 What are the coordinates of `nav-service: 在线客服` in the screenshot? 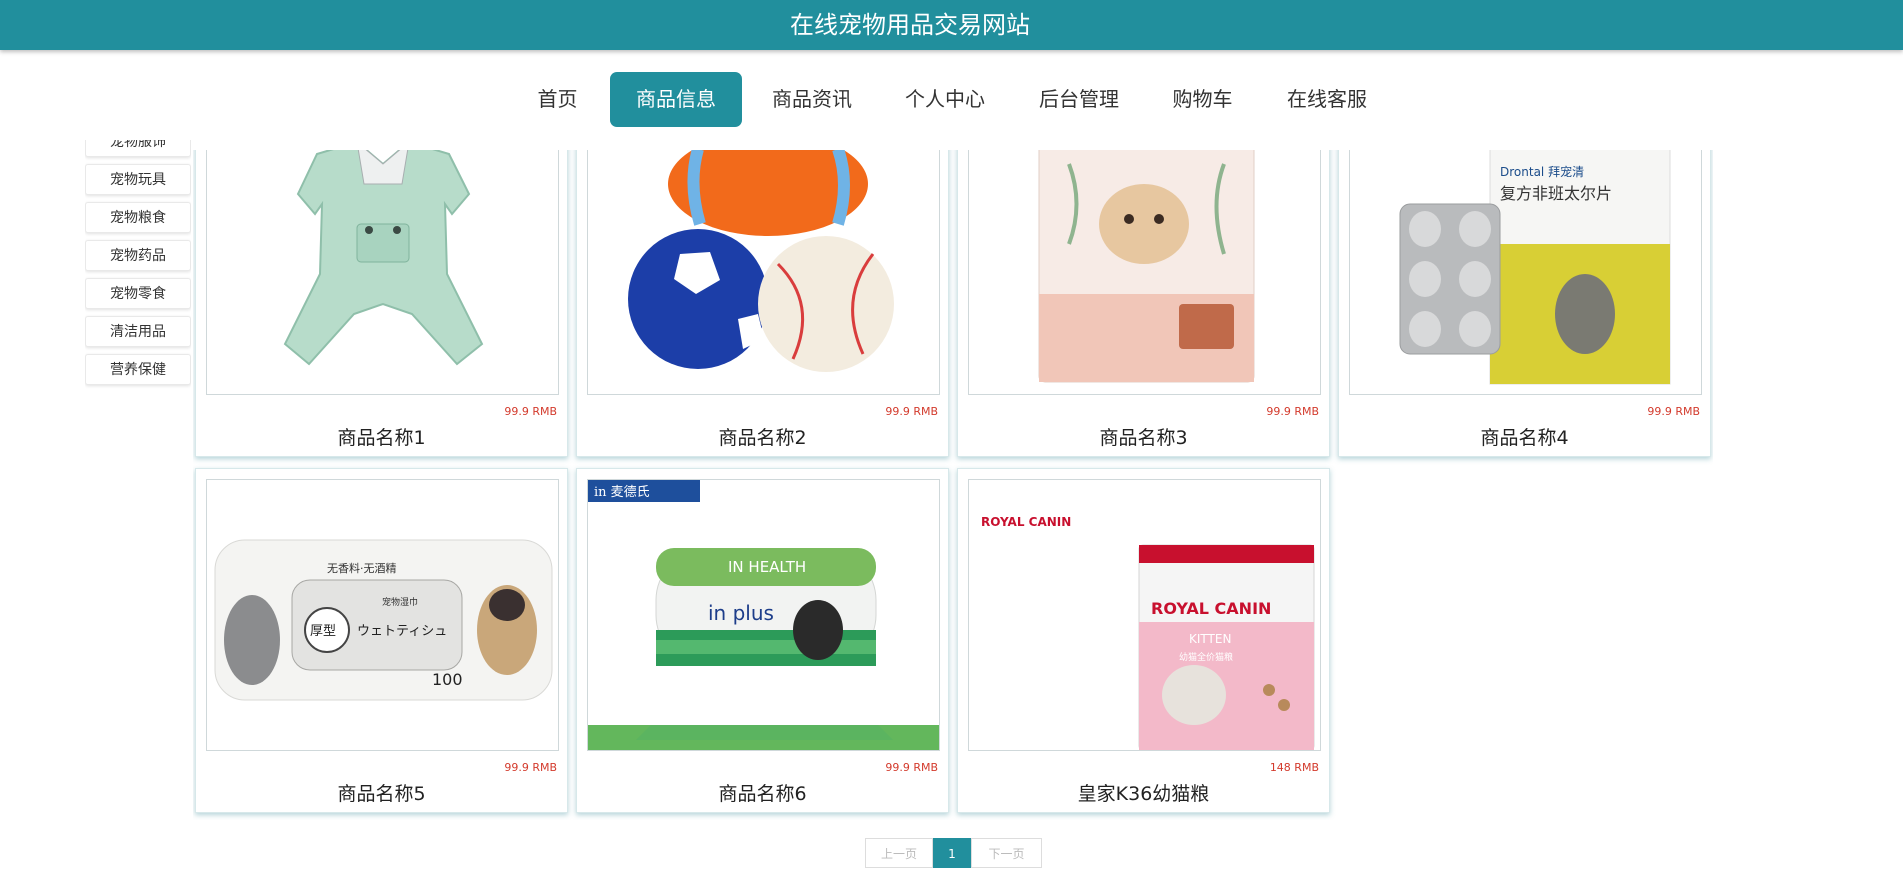 It's located at (1327, 99).